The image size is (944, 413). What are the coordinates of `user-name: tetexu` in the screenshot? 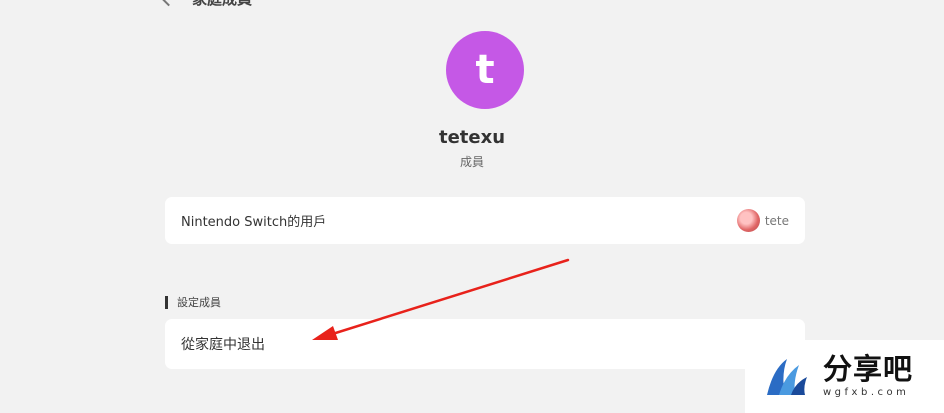 It's located at (472, 137).